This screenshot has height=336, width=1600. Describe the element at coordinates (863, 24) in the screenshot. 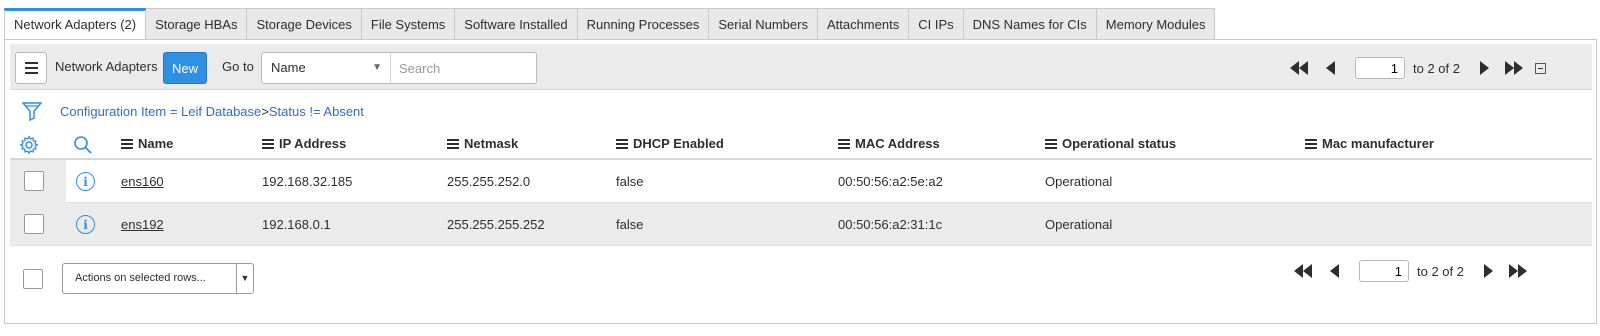

I see `tab-attachments: Attachments` at that location.